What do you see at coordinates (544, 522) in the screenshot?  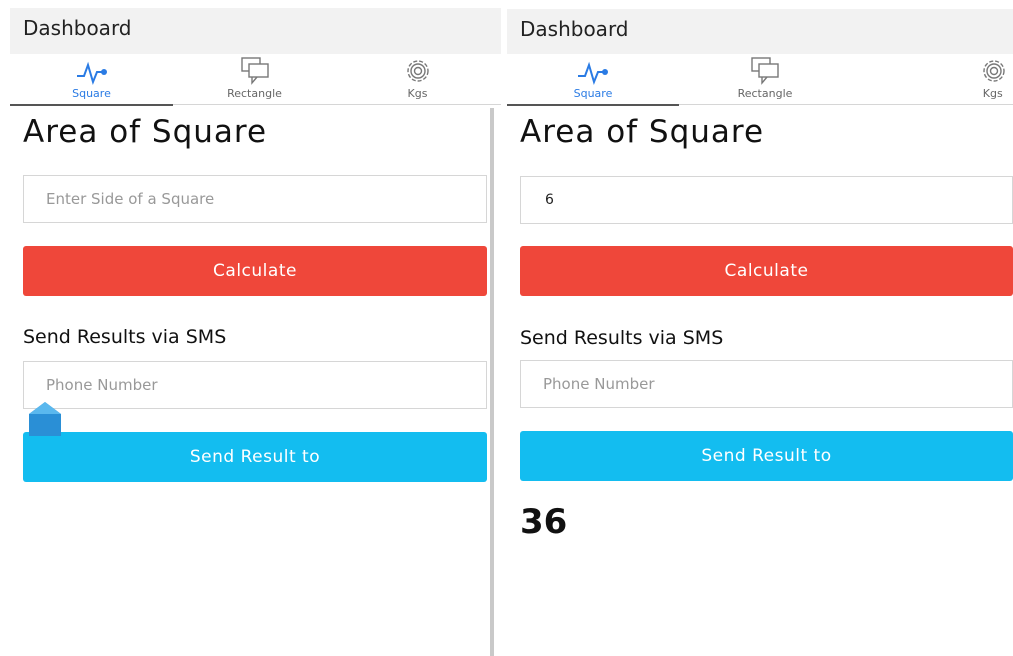 I see `area-result: 36` at bounding box center [544, 522].